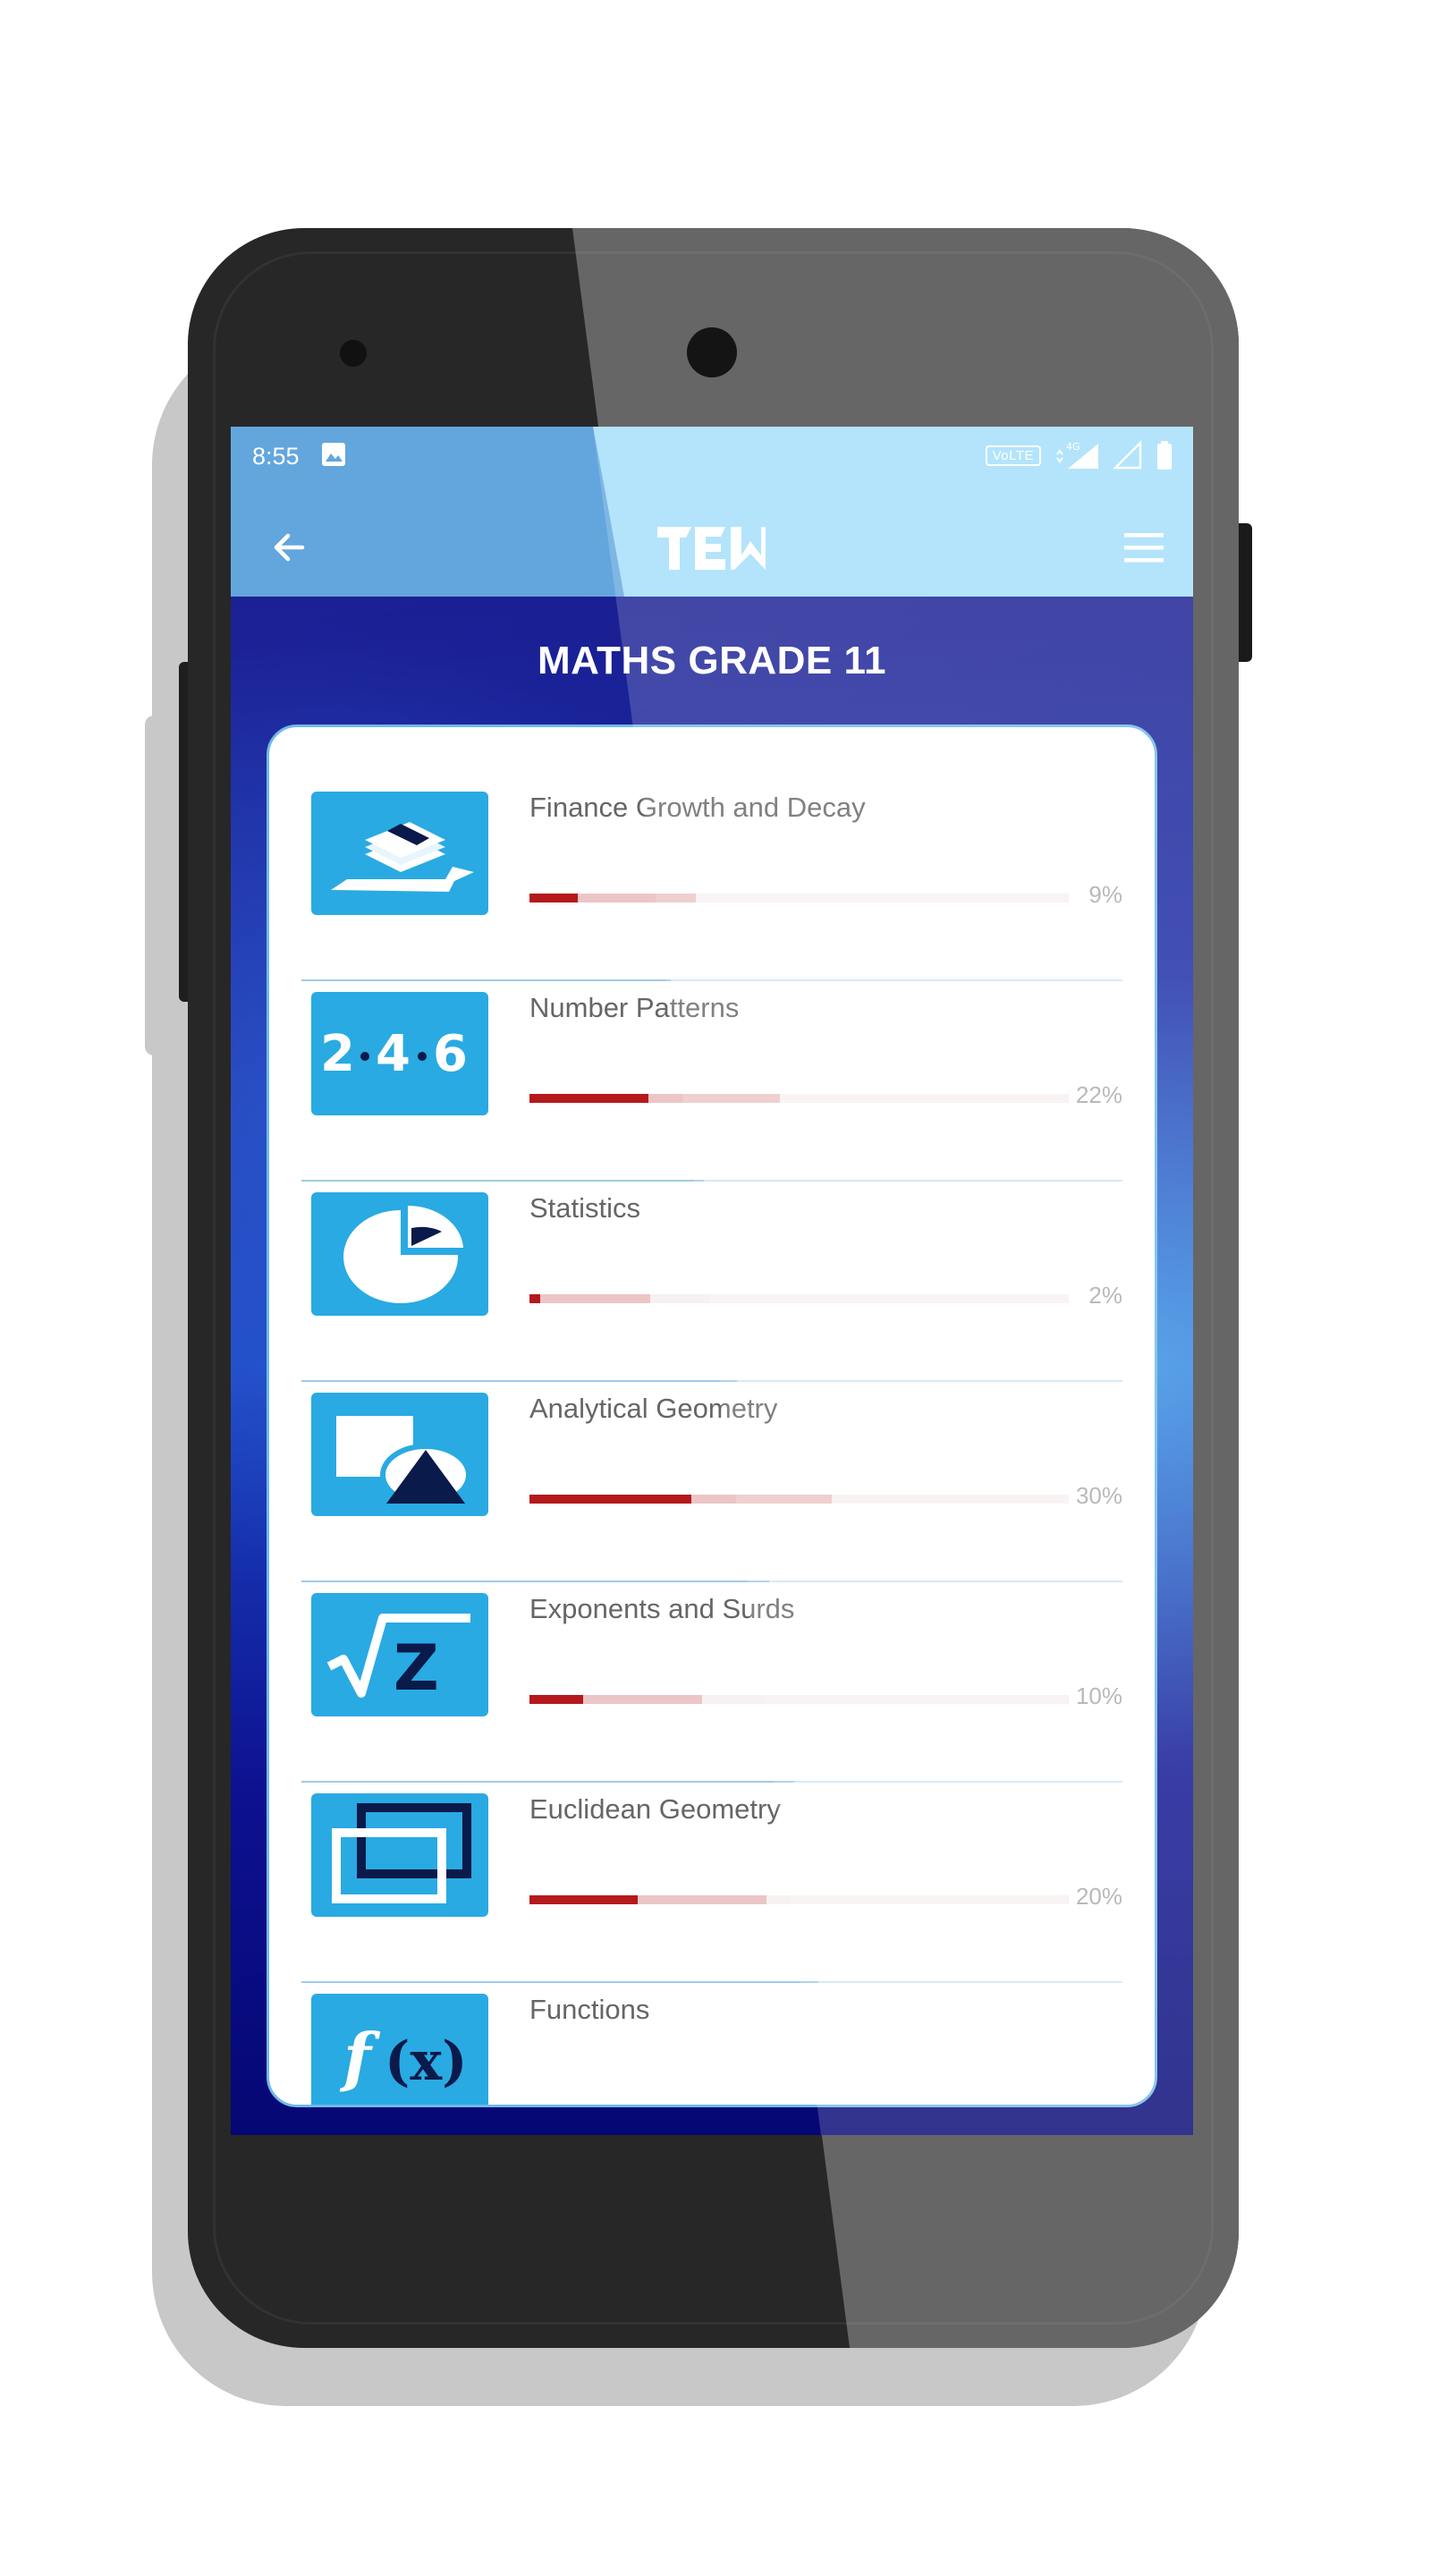 Image resolution: width=1431 pixels, height=2576 pixels. What do you see at coordinates (585, 1208) in the screenshot?
I see `topic-title: Statistics` at bounding box center [585, 1208].